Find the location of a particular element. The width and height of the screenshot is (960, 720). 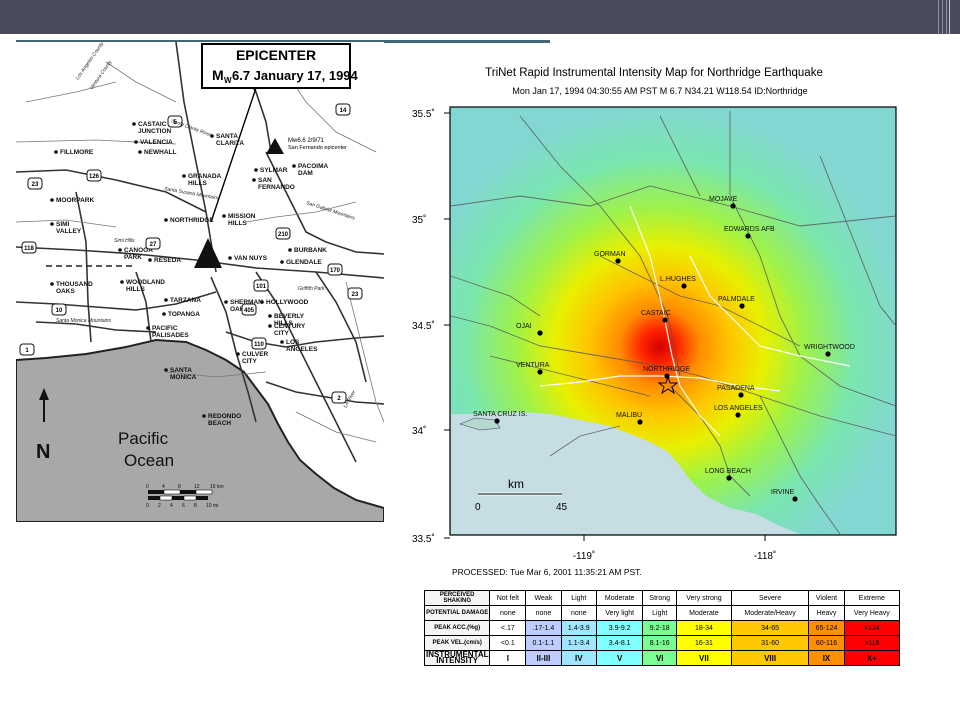

city-dot-gorman is located at coordinates (618, 261).